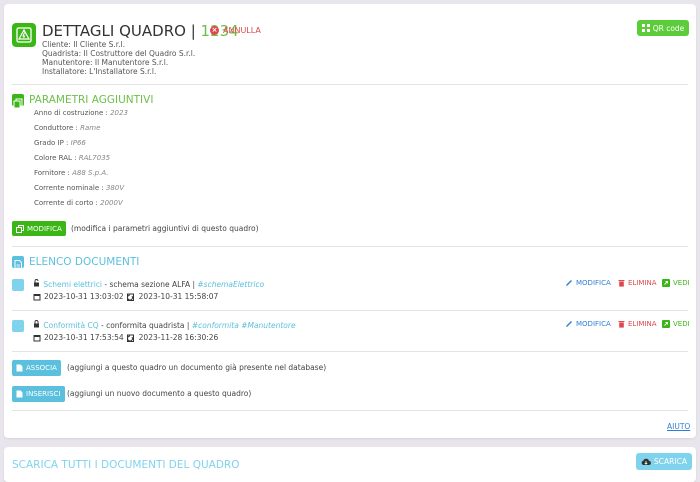  Describe the element at coordinates (178, 337) in the screenshot. I see `updated-date: 2023-11-28 16:30:26` at that location.